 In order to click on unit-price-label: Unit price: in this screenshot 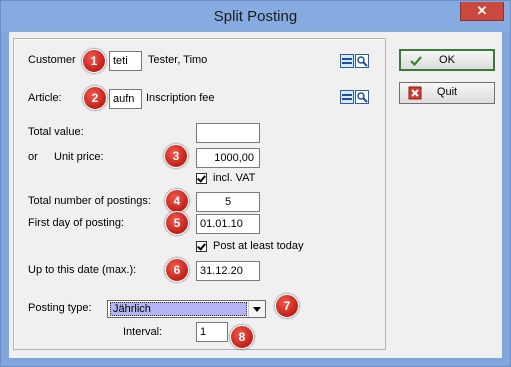, I will do `click(79, 157)`.